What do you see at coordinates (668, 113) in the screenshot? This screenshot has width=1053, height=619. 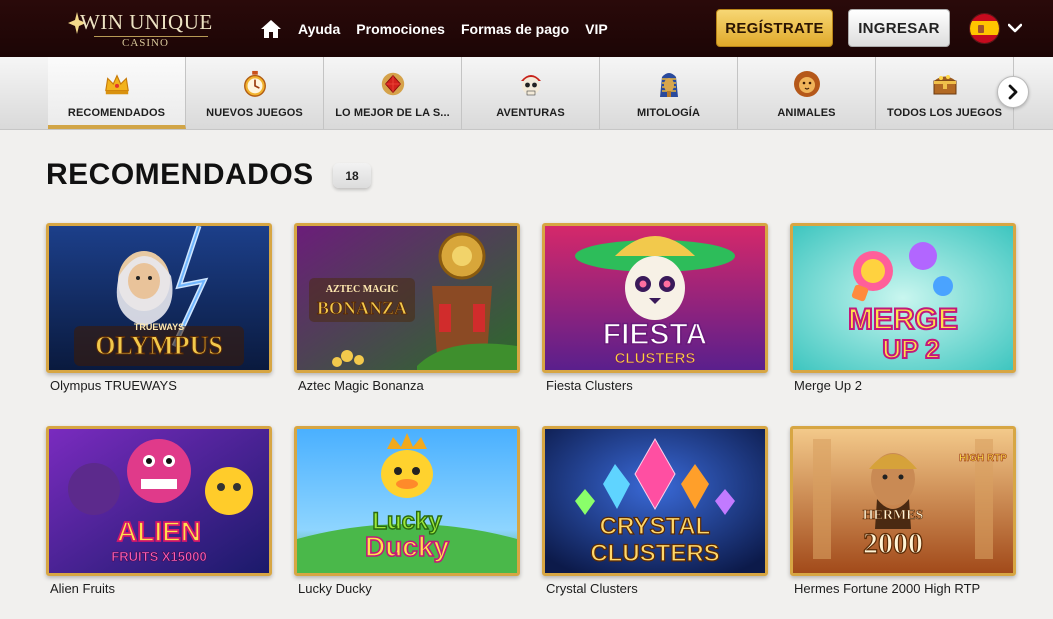 I see `tab-label: MITOLOGÍA` at bounding box center [668, 113].